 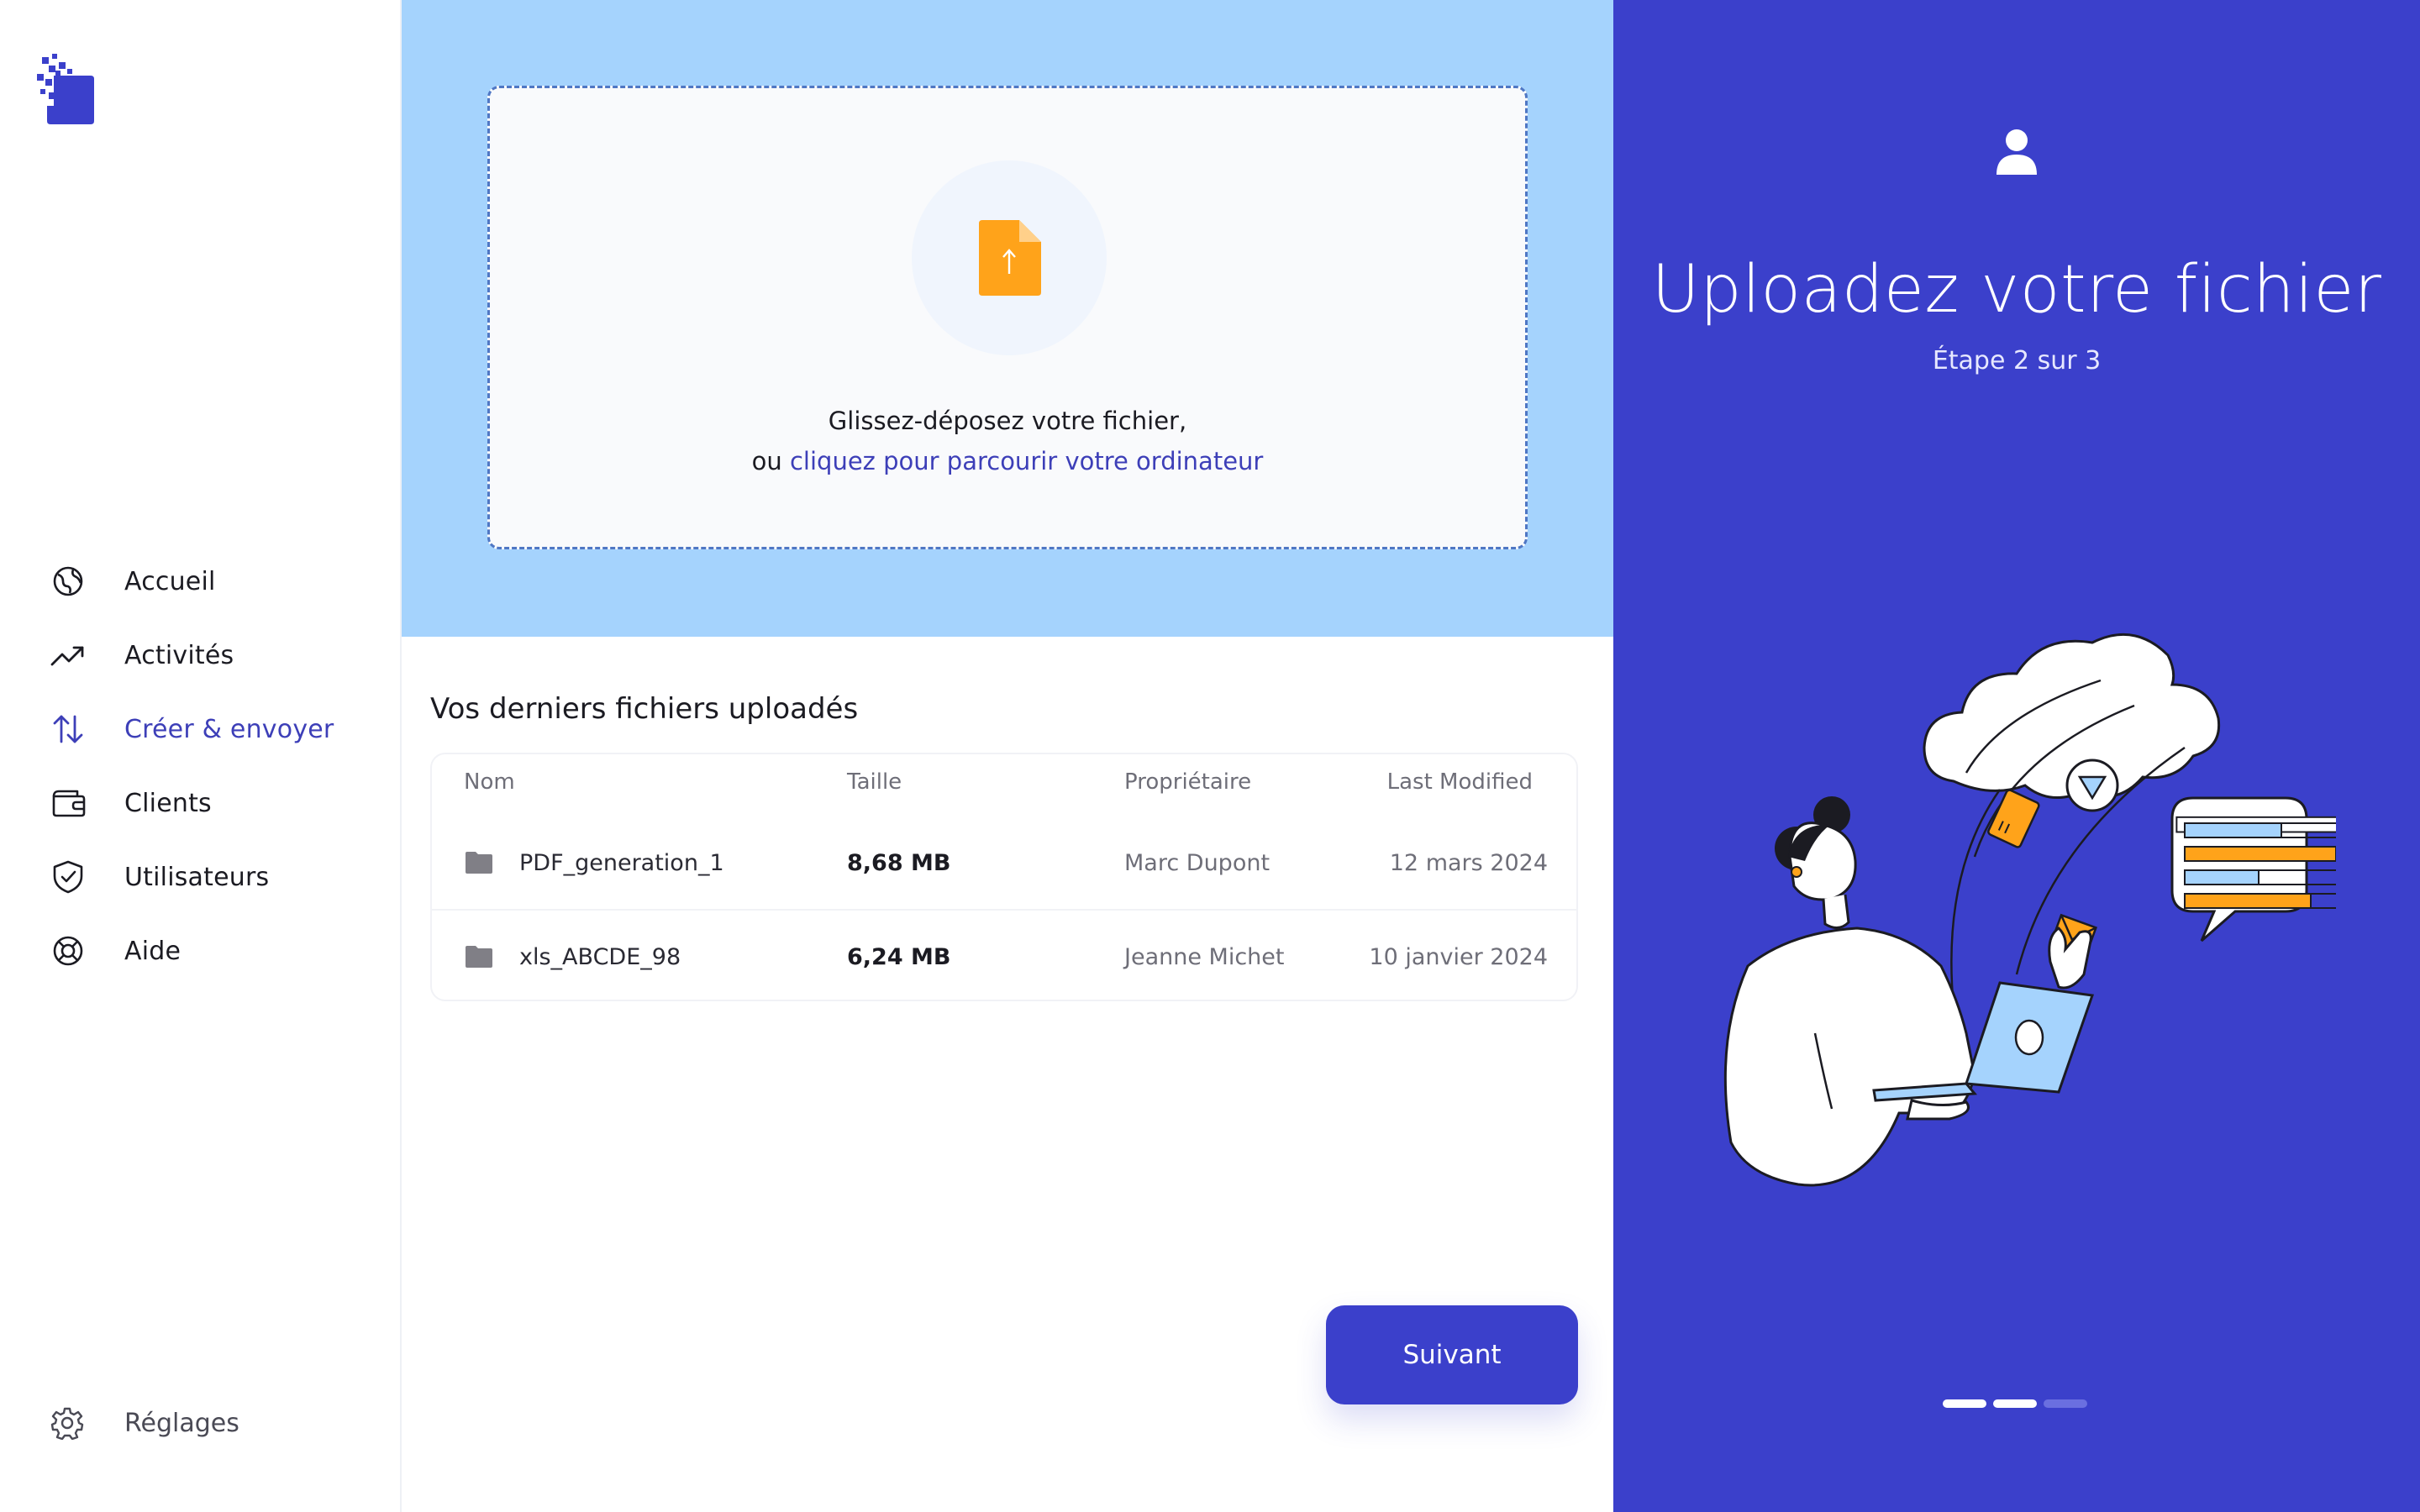 What do you see at coordinates (874, 782) in the screenshot?
I see `column-header-size: Taille` at bounding box center [874, 782].